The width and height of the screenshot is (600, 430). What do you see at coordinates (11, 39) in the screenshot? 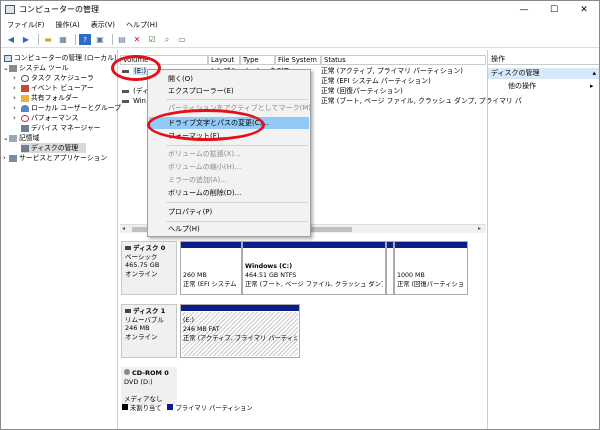
I see `back-arrow-icon: ◀` at bounding box center [11, 39].